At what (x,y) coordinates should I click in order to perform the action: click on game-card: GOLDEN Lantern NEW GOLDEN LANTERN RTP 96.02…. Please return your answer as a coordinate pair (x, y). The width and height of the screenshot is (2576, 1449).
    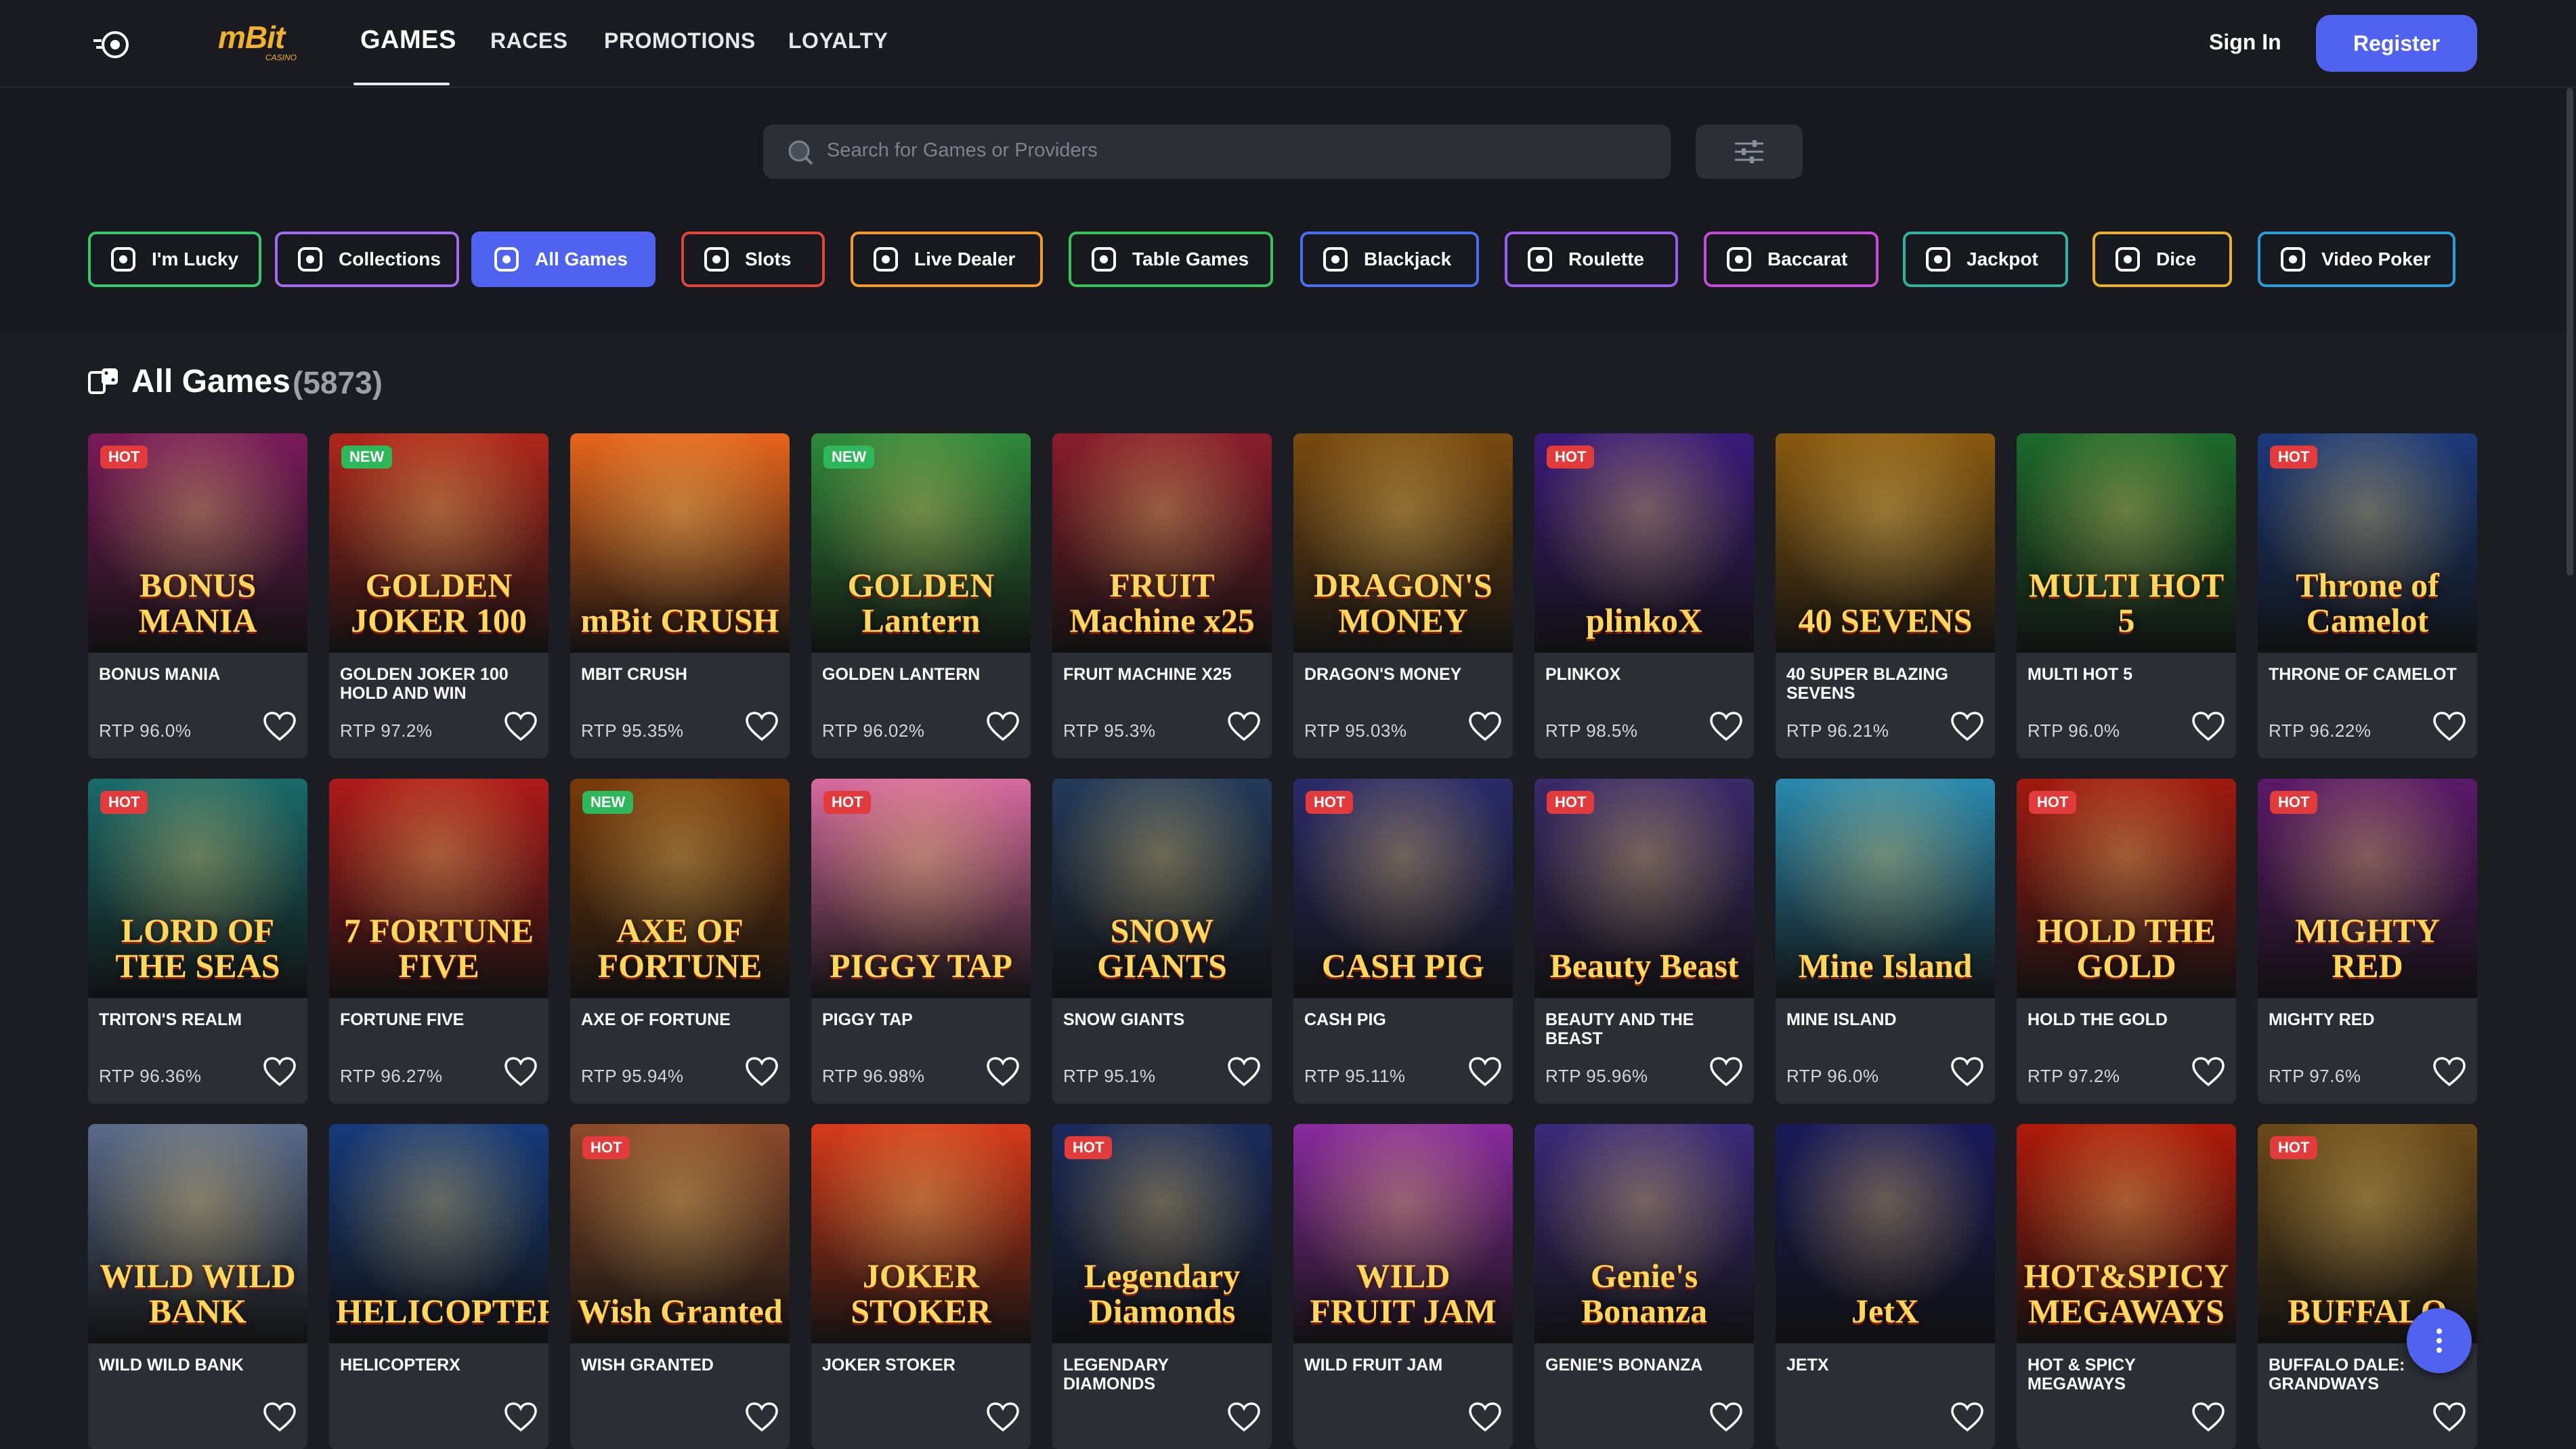
    Looking at the image, I should click on (921, 595).